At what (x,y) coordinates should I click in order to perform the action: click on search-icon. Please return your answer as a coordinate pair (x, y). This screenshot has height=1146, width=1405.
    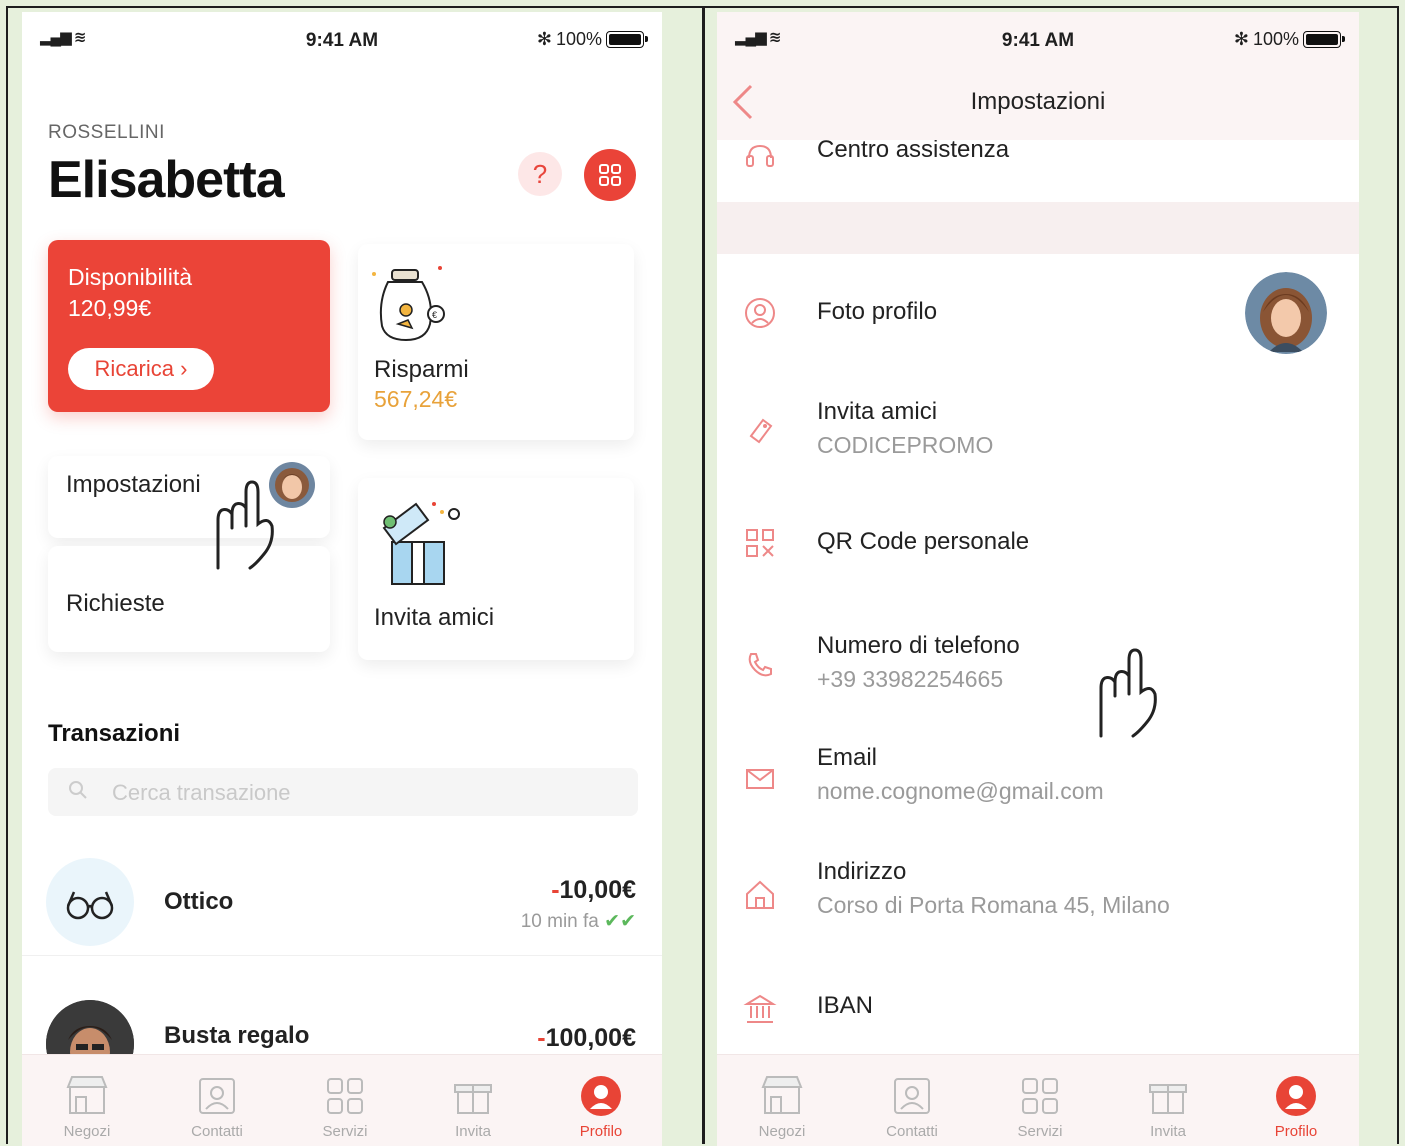
    Looking at the image, I should click on (78, 790).